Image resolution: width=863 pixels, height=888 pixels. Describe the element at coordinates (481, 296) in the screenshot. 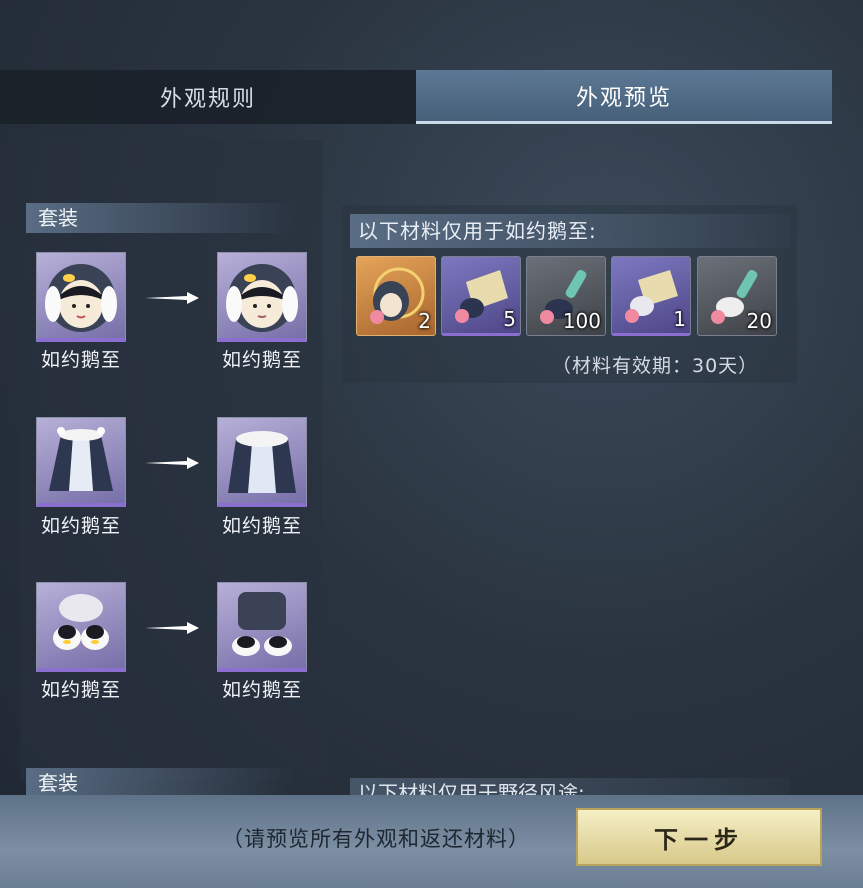

I see `material-slot: 5` at that location.